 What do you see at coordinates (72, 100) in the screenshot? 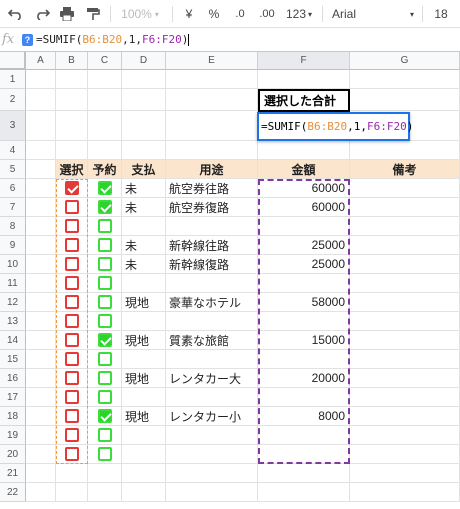
I see `cell-b2` at bounding box center [72, 100].